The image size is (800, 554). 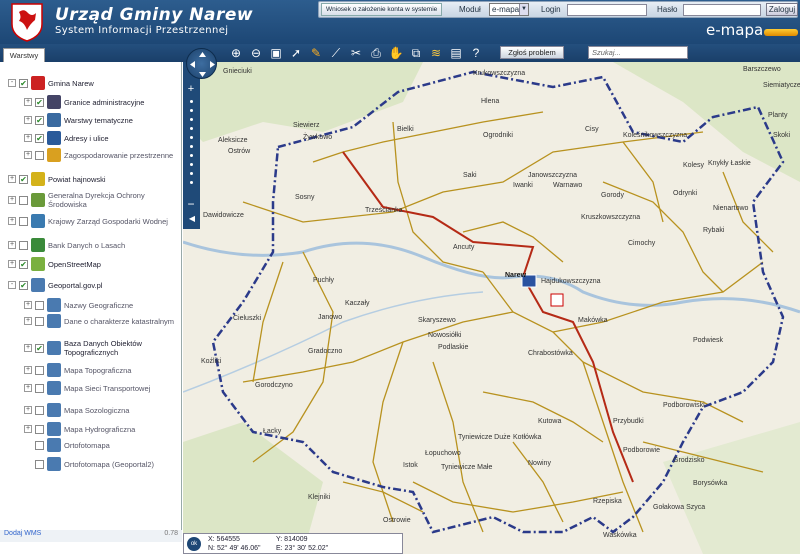 I want to click on report-problem-button: Zgłoś problem, so click(x=532, y=52).